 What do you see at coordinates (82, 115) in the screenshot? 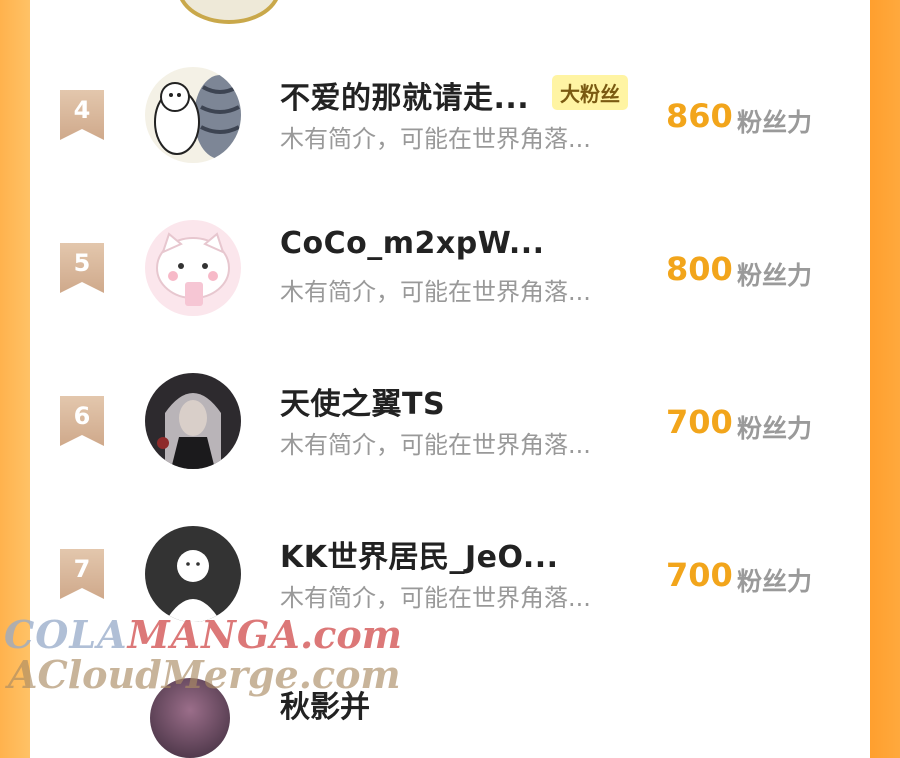
I see `rank-ribbon: 4` at bounding box center [82, 115].